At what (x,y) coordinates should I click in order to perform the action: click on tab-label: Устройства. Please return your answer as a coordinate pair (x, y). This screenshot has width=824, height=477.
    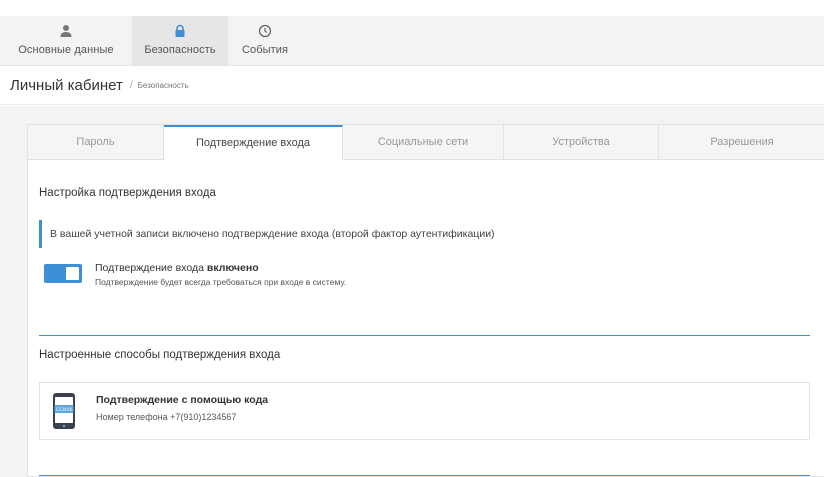
    Looking at the image, I should click on (581, 142).